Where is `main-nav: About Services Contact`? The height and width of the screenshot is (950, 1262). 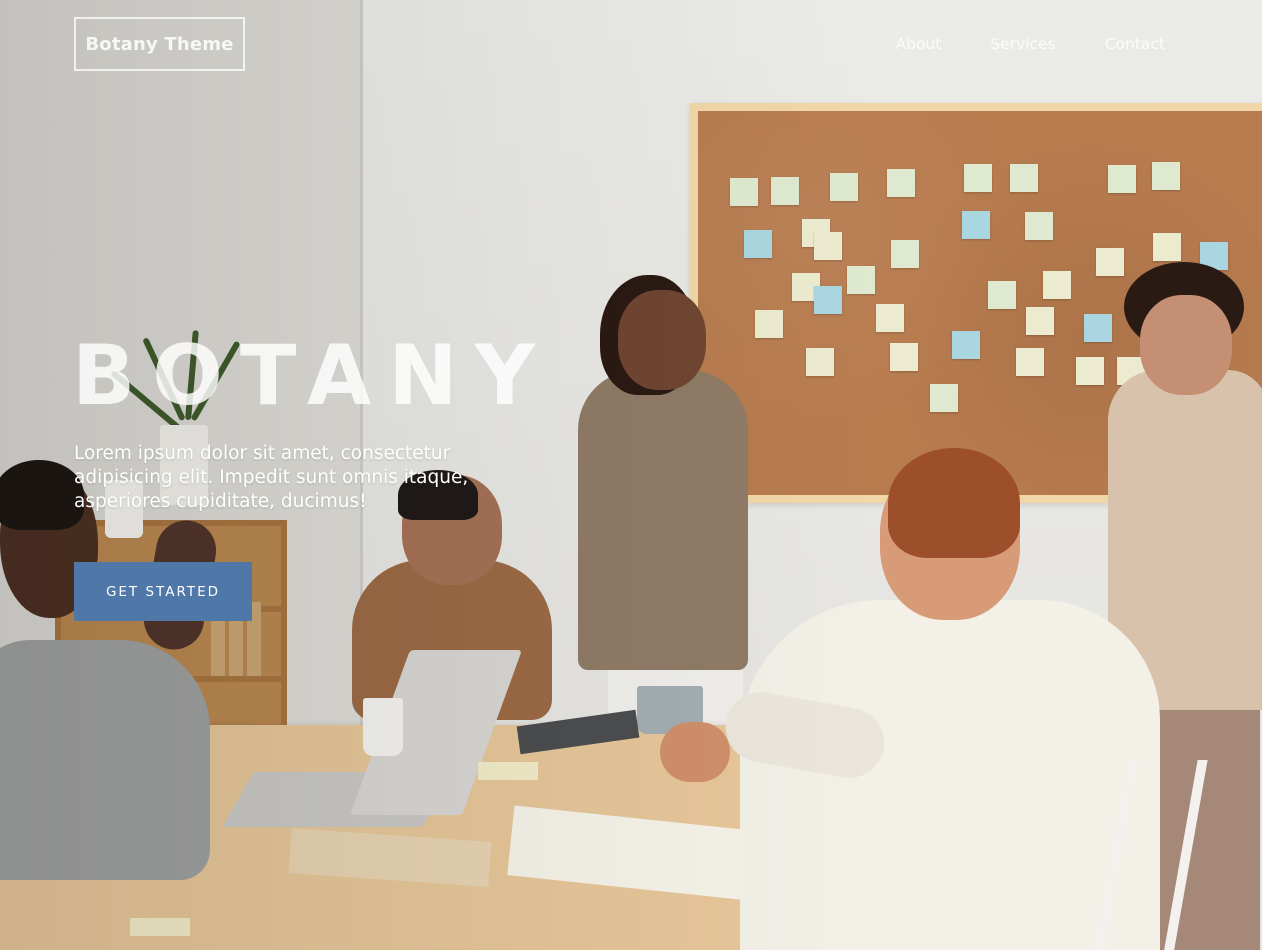 main-nav: About Services Contact is located at coordinates (1005, 44).